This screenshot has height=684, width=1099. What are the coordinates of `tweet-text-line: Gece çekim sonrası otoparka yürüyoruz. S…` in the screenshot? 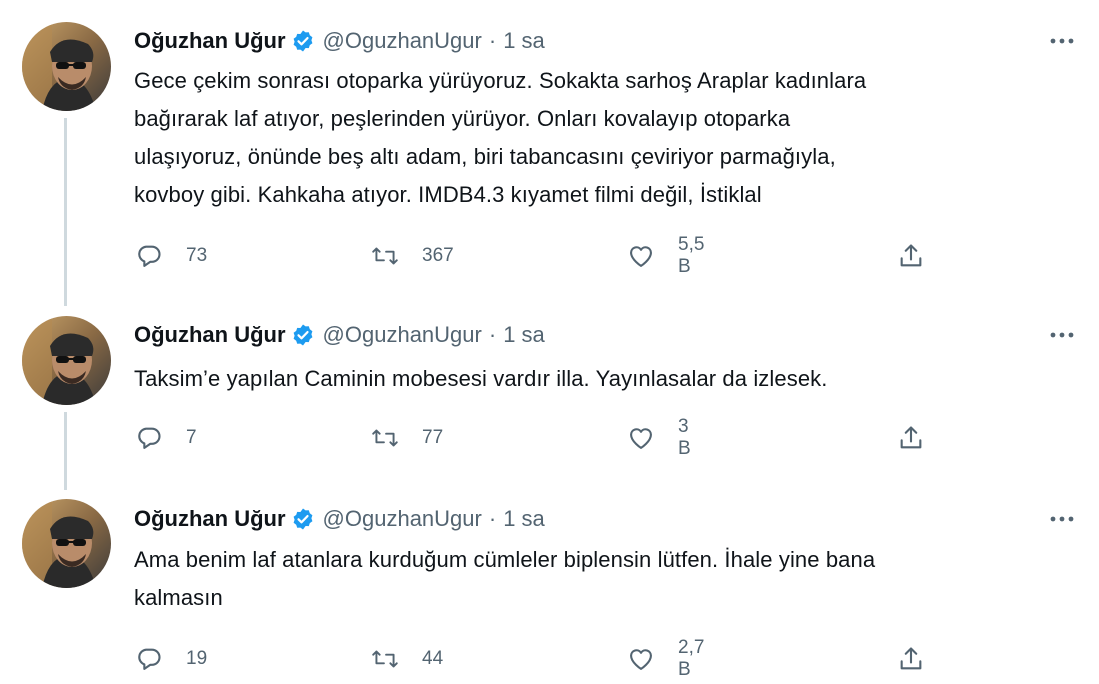 It's located at (500, 80).